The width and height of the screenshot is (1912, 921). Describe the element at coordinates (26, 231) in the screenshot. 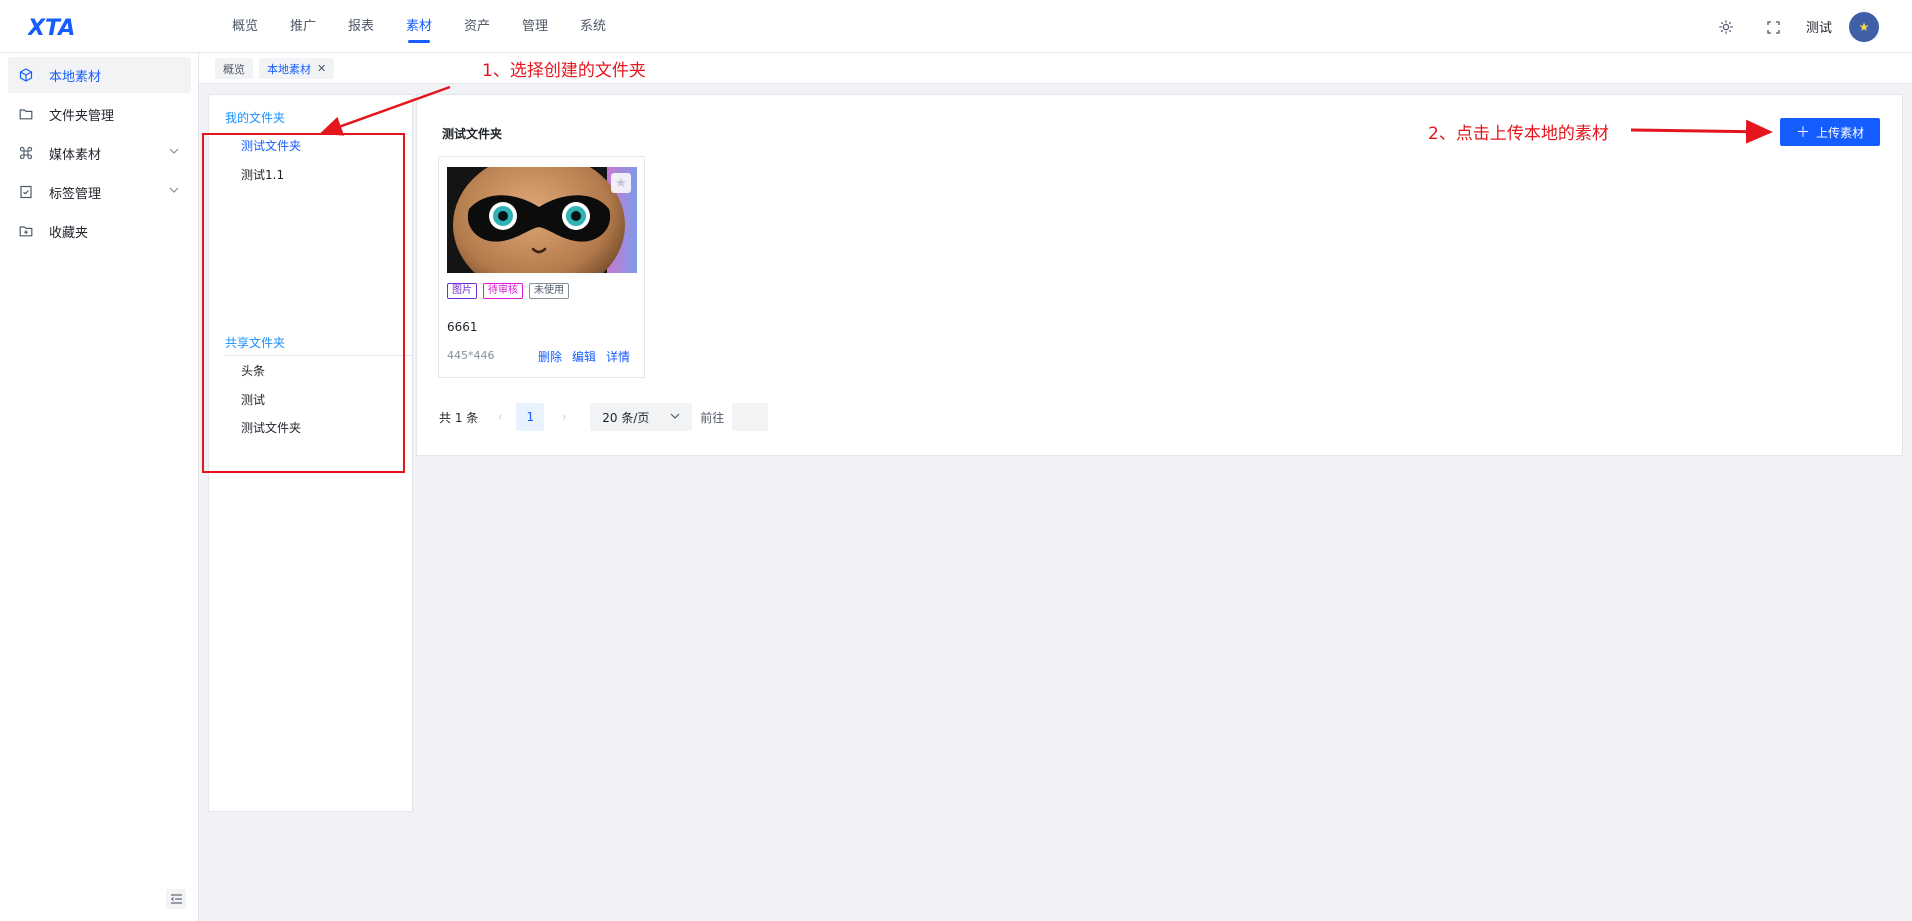

I see `folder-star-icon` at that location.